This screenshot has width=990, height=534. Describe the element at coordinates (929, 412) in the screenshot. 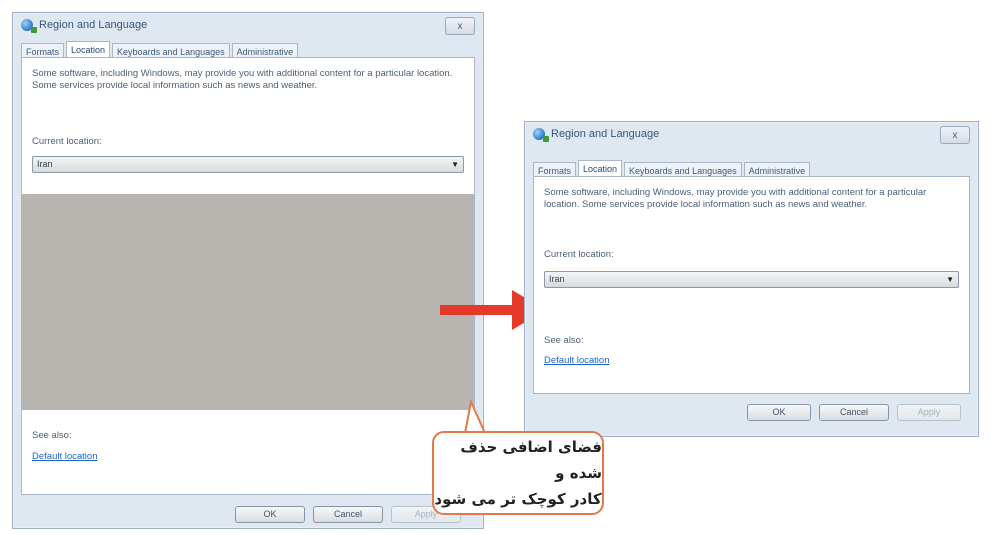

I see `apply-button: Apply` at that location.